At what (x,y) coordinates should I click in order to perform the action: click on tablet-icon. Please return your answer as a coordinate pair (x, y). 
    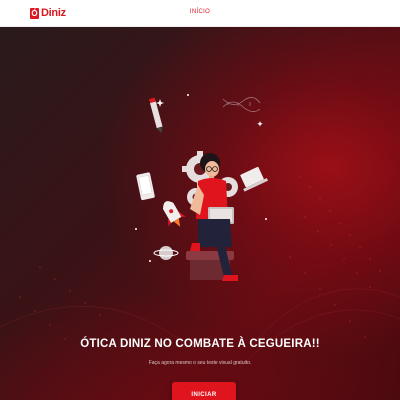
    Looking at the image, I should click on (145, 186).